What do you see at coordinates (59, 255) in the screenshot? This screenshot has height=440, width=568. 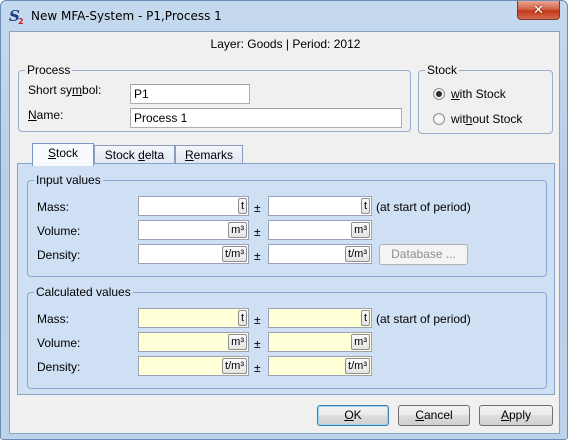 I see `input-density-label: Density:` at bounding box center [59, 255].